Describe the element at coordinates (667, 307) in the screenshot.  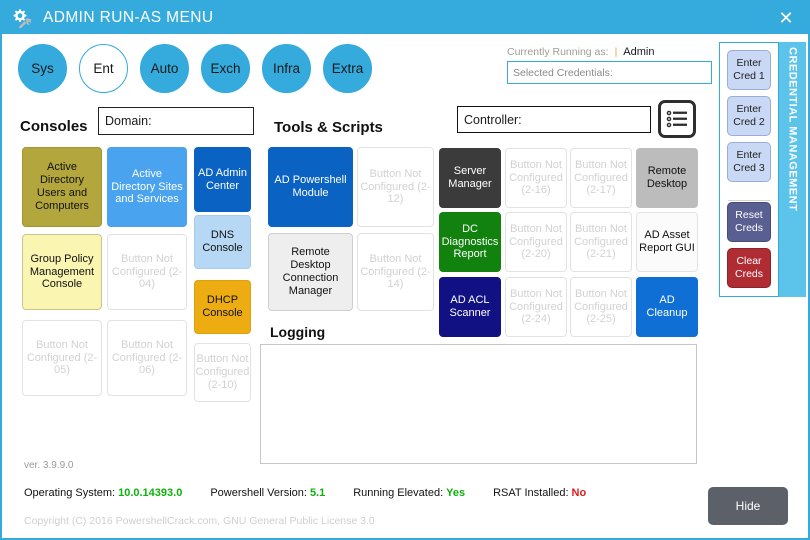
I see `button-ad-cleanup: AD Cleanup` at that location.